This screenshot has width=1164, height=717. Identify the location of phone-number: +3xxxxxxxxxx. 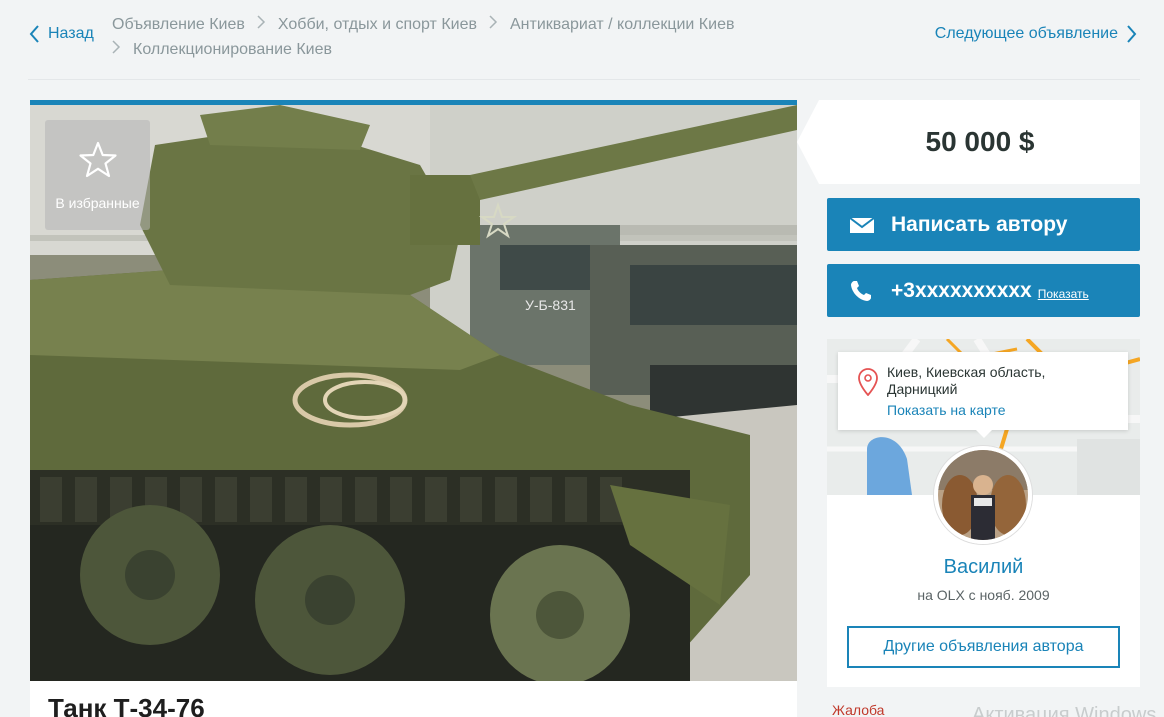
(961, 290).